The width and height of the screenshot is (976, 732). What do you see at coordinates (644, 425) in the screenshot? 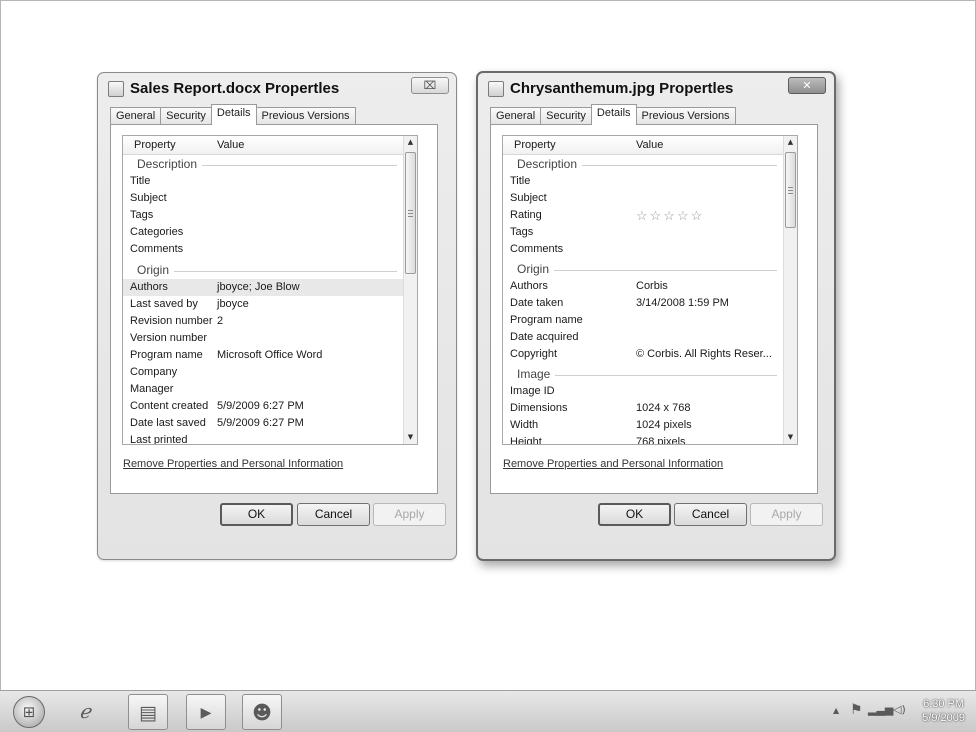
I see `property-row-width: Width 1024 pixels` at bounding box center [644, 425].